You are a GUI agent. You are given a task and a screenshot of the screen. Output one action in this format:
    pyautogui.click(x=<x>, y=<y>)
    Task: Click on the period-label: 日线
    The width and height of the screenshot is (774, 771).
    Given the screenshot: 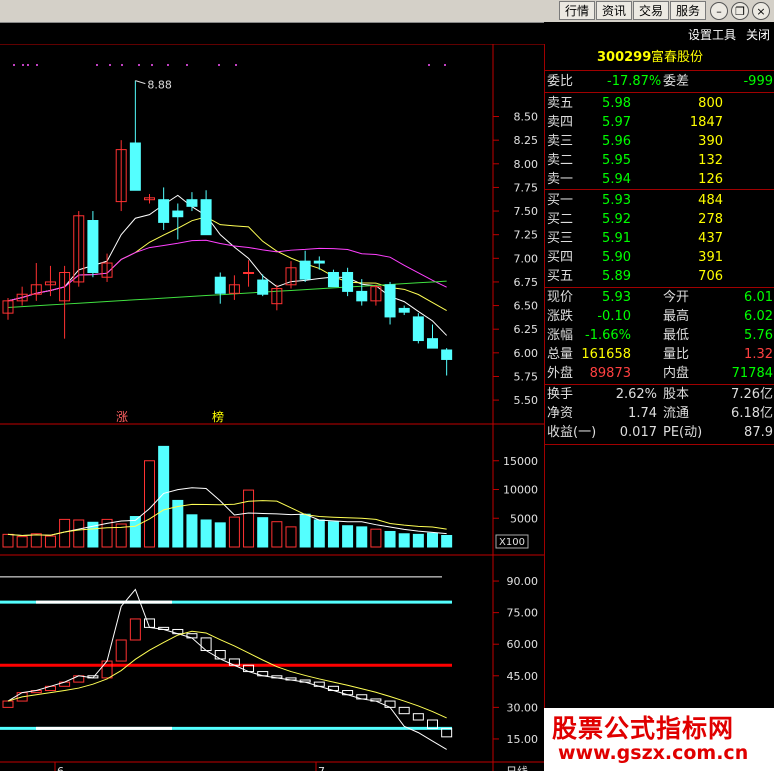 What is the action you would take?
    pyautogui.click(x=517, y=767)
    